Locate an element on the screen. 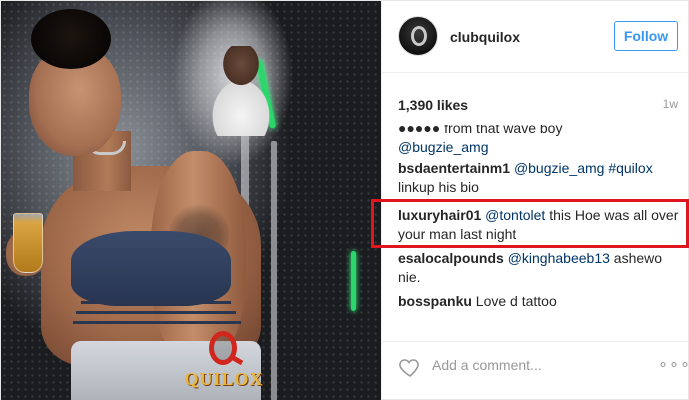  account-username: clubquilox is located at coordinates (485, 37).